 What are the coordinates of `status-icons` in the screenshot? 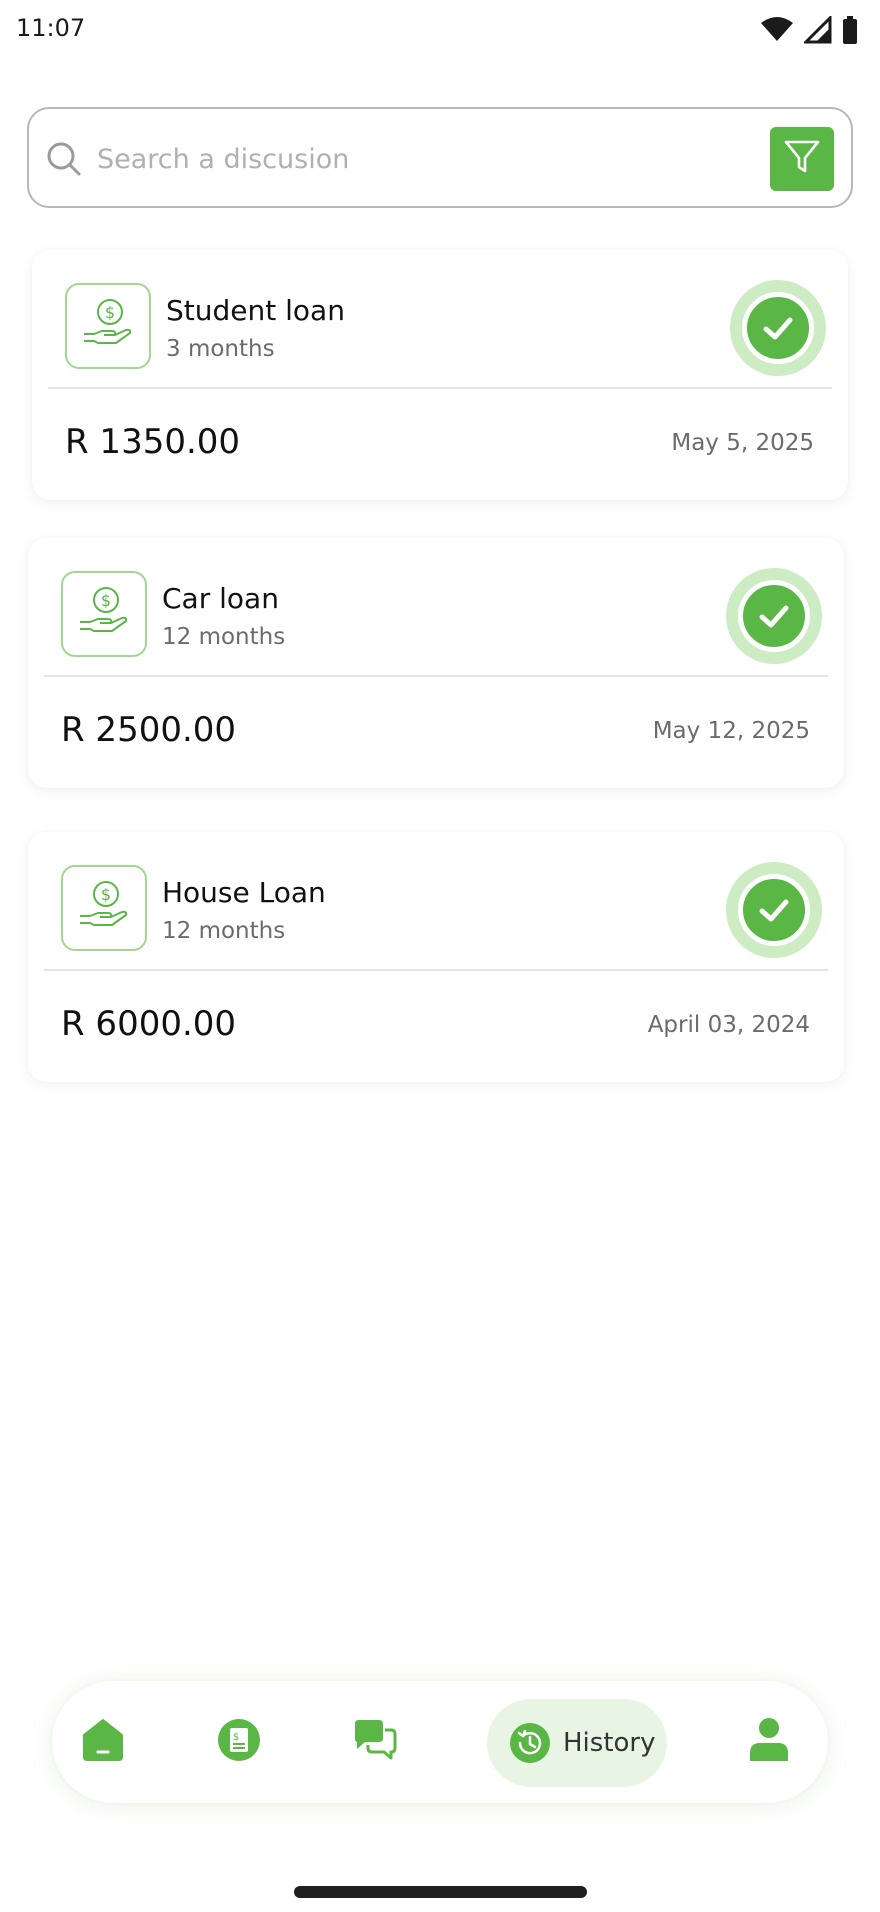 It's located at (809, 31).